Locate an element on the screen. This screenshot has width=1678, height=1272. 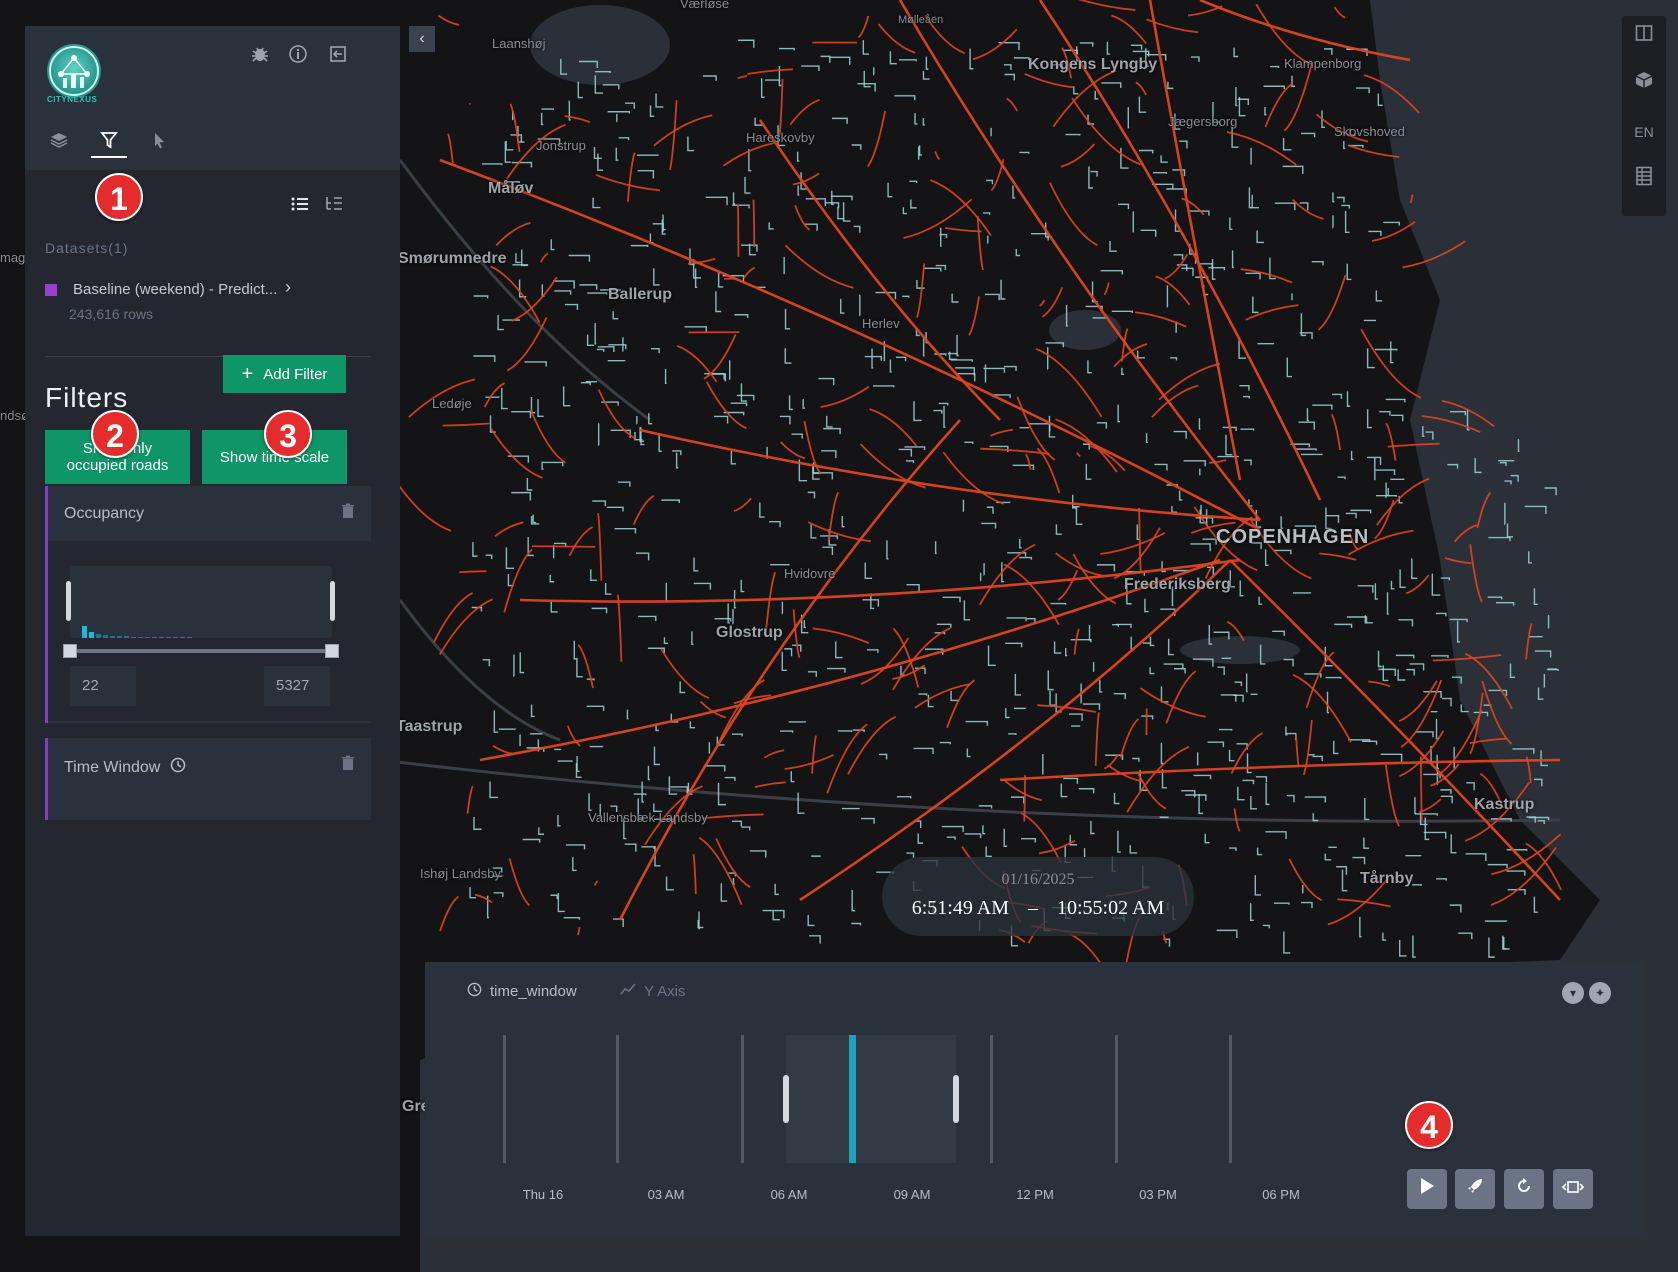
dataset-color-swatch is located at coordinates (51, 290).